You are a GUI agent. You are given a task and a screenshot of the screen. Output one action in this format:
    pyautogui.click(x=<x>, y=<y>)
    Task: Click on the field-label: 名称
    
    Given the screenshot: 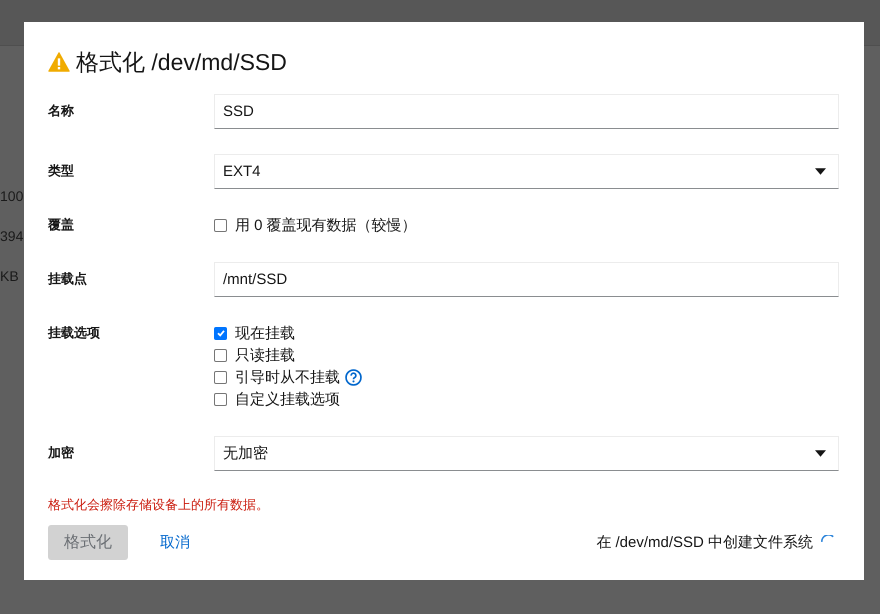 What is the action you would take?
    pyautogui.click(x=61, y=111)
    